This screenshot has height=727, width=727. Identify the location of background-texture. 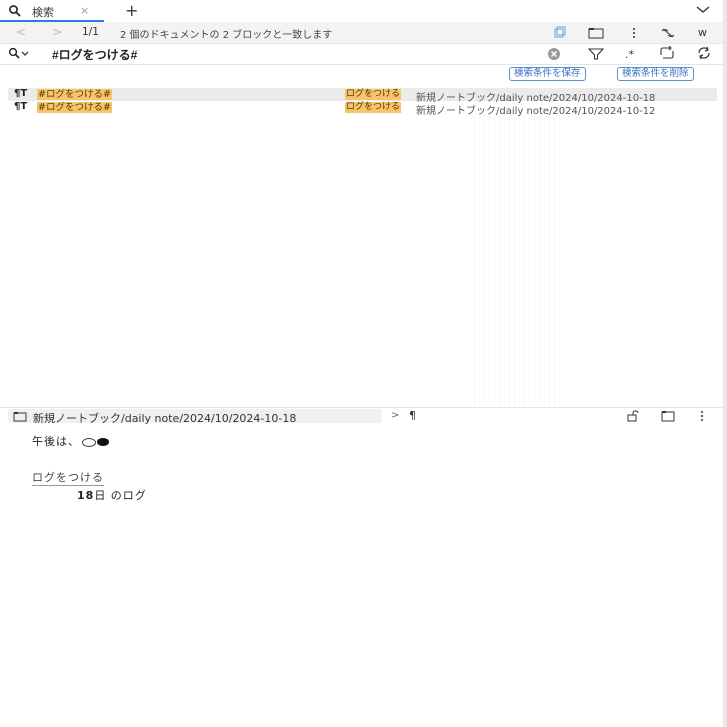
(515, 261).